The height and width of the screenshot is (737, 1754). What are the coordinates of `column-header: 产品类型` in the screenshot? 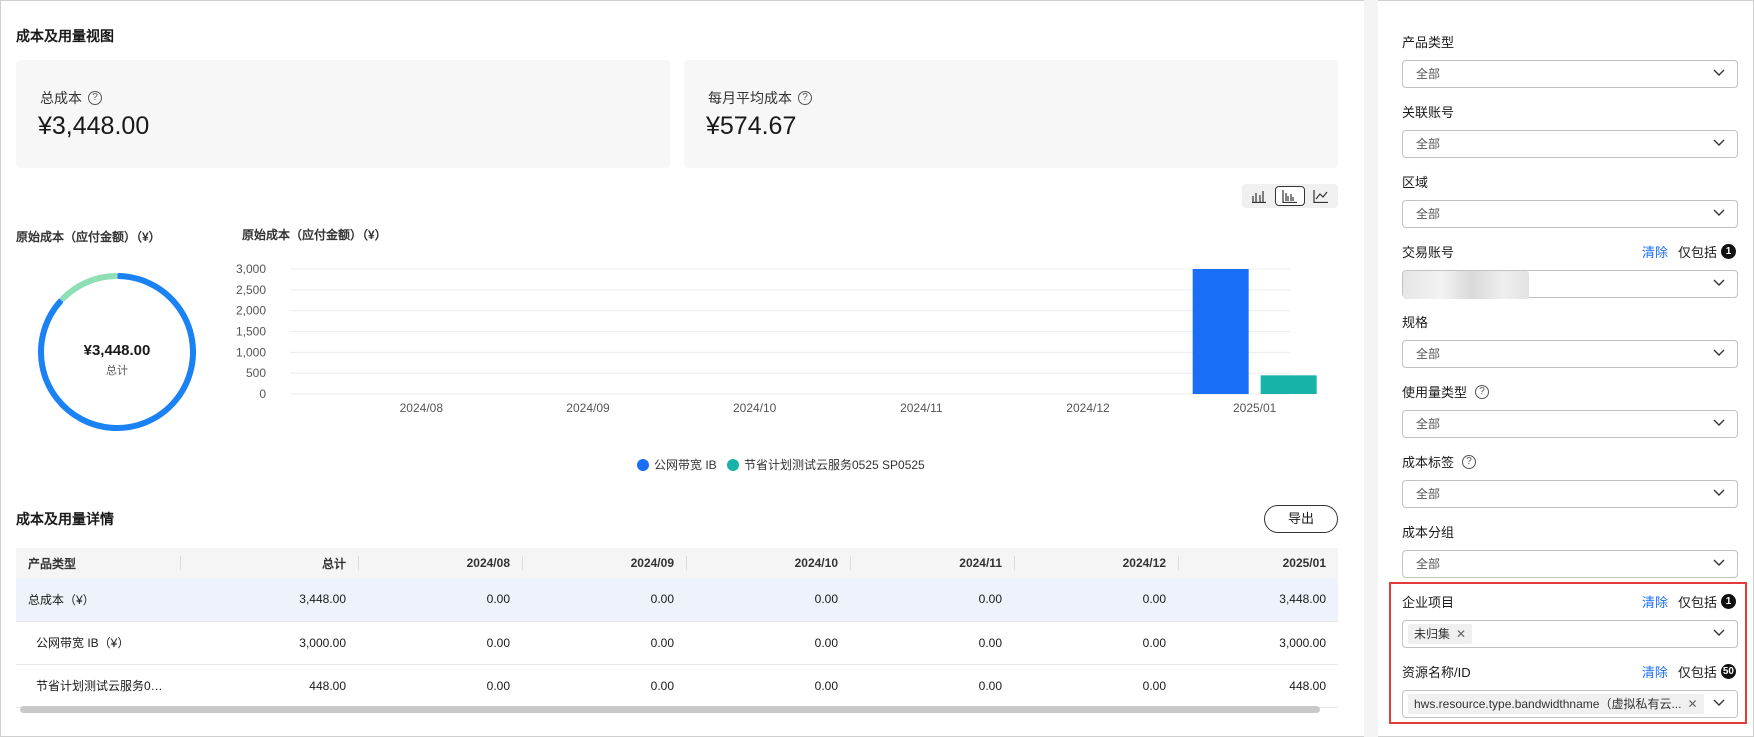 It's located at (98, 563).